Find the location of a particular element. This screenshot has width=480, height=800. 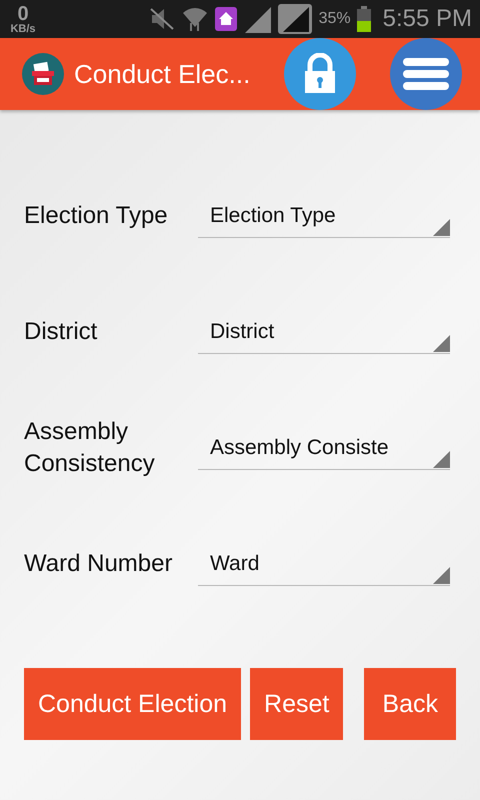

dropdown: Assembly Consiste is located at coordinates (324, 448).